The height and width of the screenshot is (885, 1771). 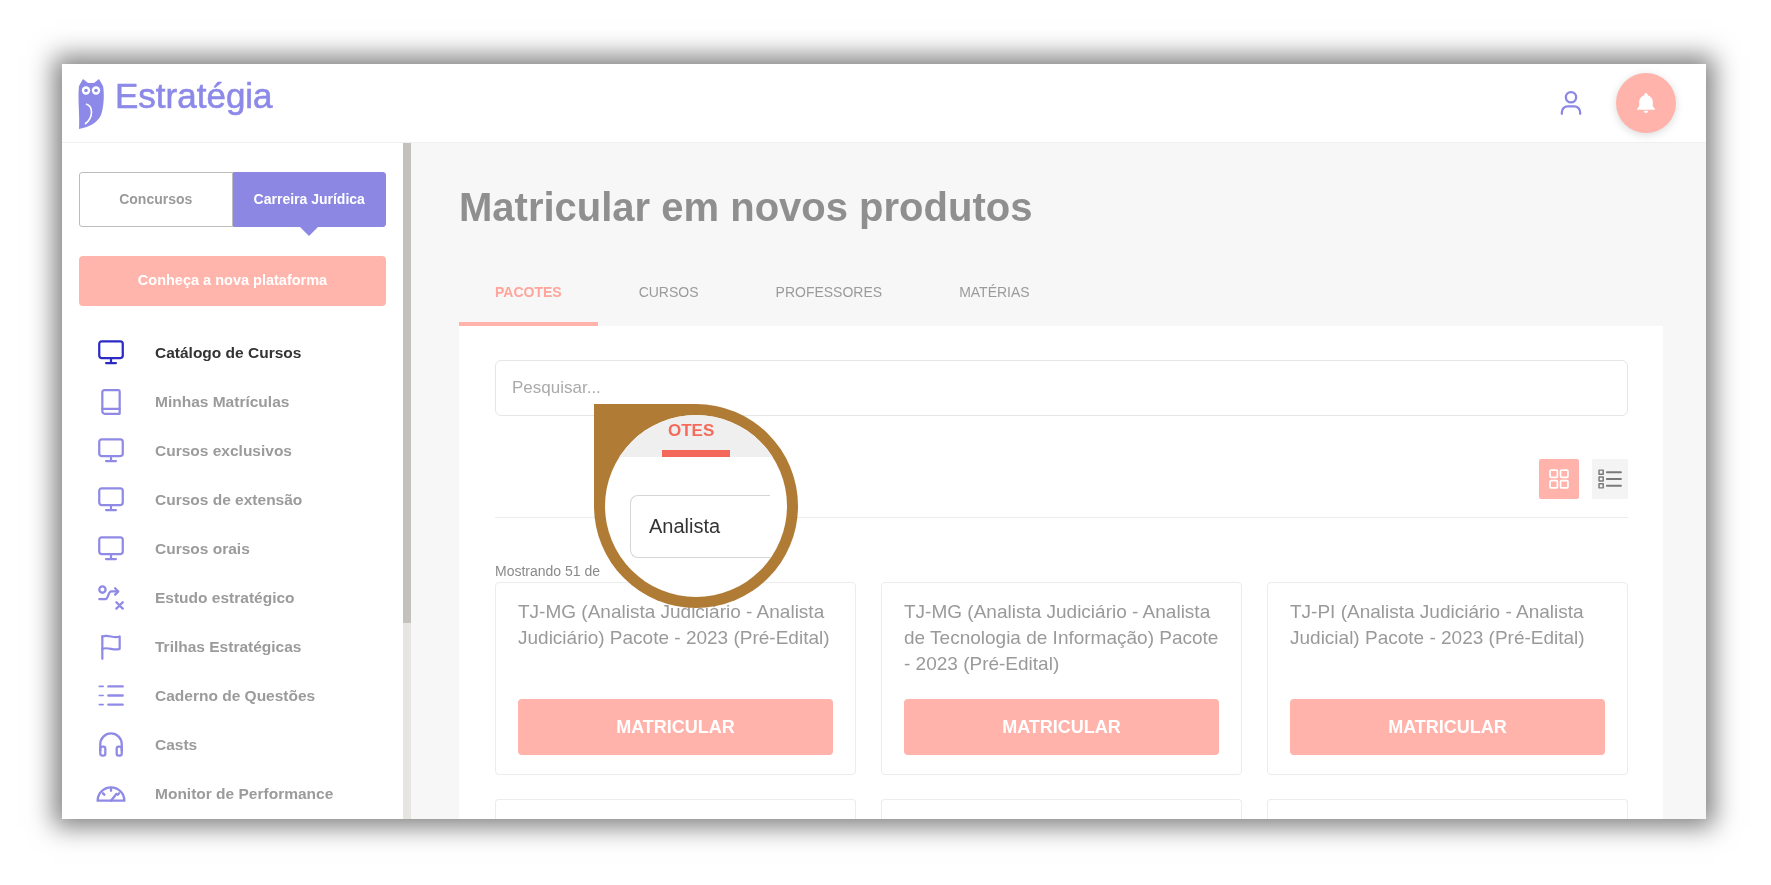 What do you see at coordinates (156, 199) in the screenshot?
I see `category-toggle: Concursos` at bounding box center [156, 199].